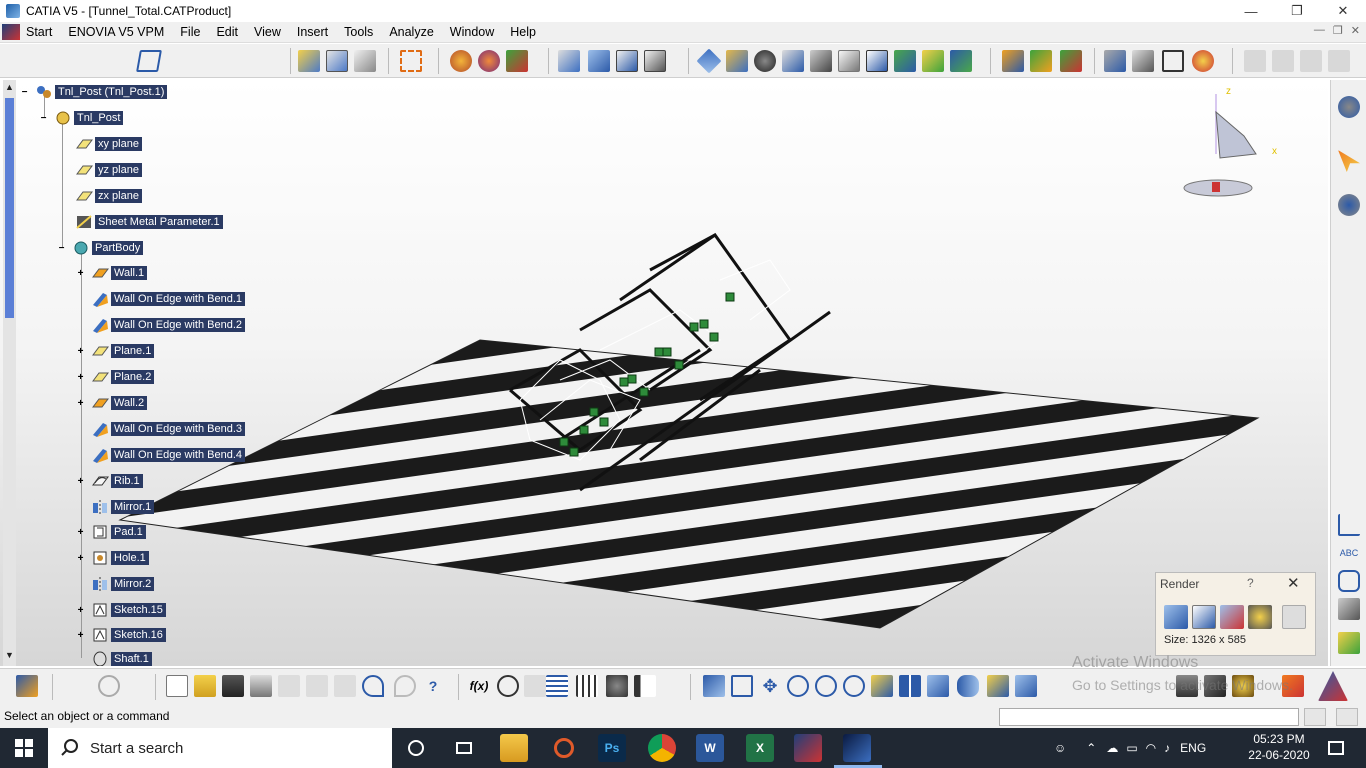  I want to click on menu-enovia: ENOVIA V5 VPM, so click(116, 32).